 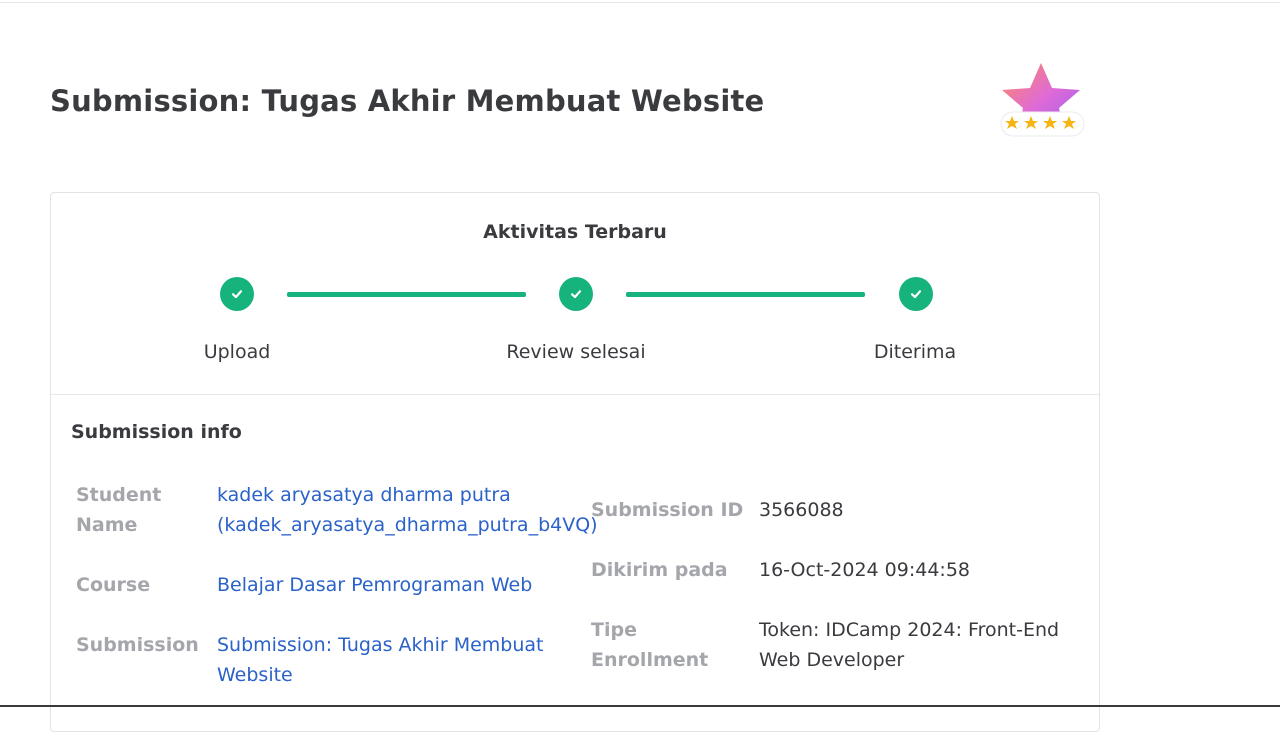 What do you see at coordinates (659, 570) in the screenshot?
I see `sent-at-label: Dikirim pada` at bounding box center [659, 570].